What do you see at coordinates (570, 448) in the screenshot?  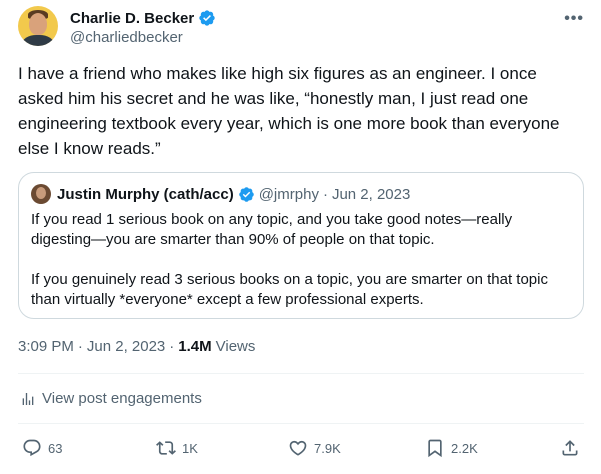 I see `share-icon` at bounding box center [570, 448].